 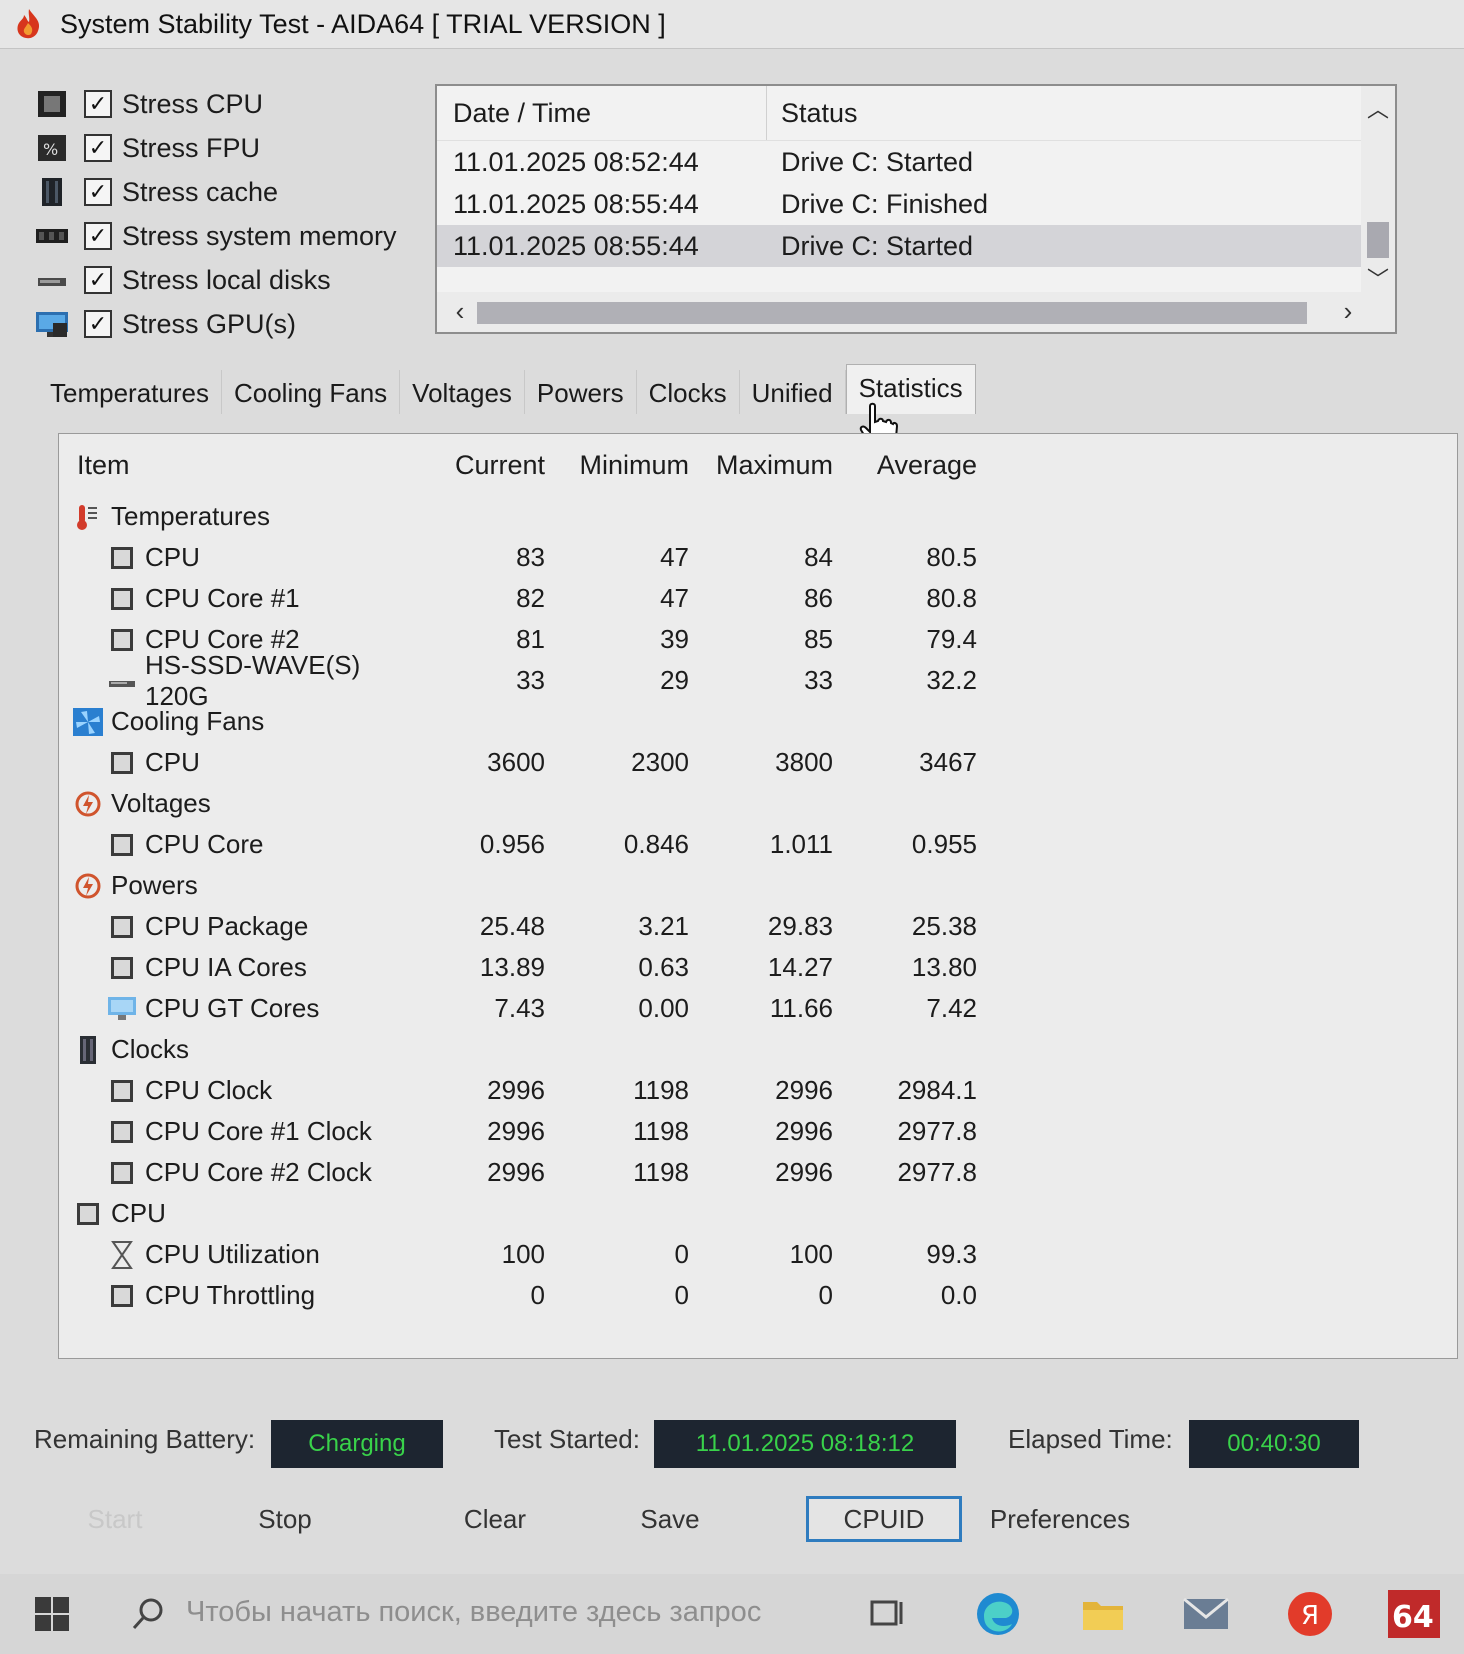 I want to click on log-vertical-scroll-thumb, so click(x=1378, y=240).